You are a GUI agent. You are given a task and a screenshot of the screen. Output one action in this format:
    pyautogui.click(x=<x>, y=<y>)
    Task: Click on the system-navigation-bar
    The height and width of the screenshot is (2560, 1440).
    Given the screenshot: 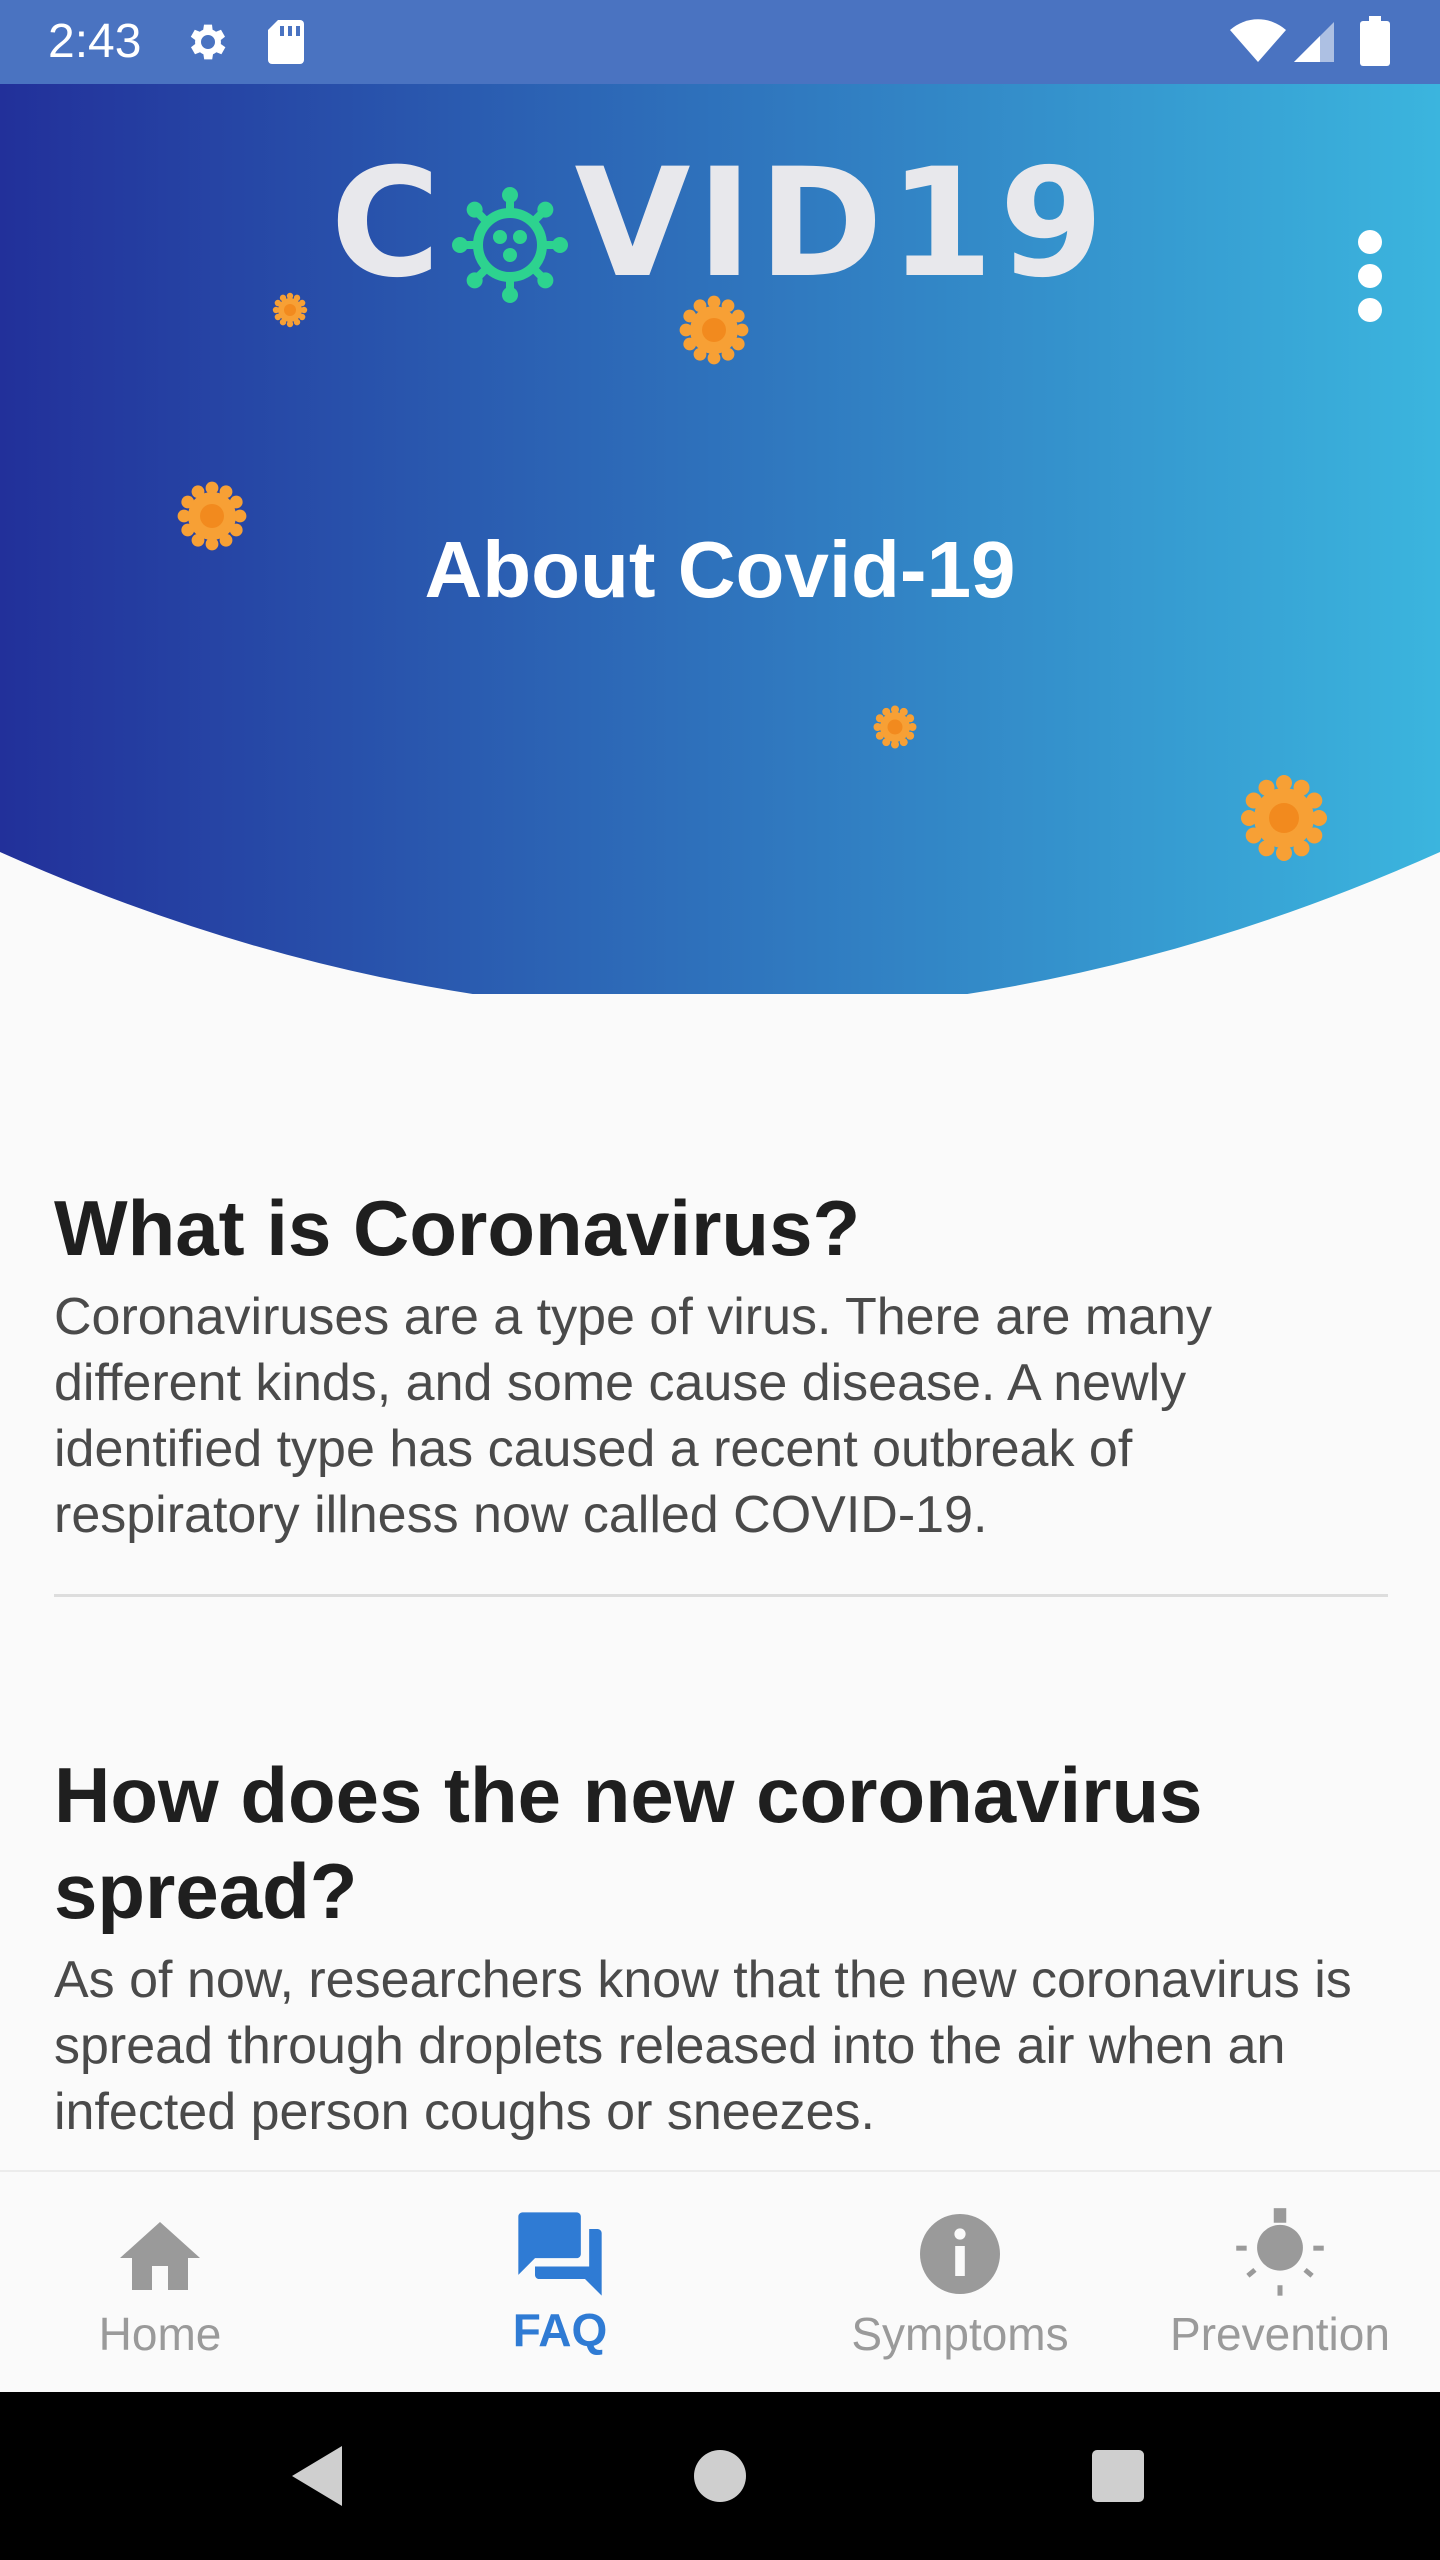 What is the action you would take?
    pyautogui.click(x=720, y=2476)
    